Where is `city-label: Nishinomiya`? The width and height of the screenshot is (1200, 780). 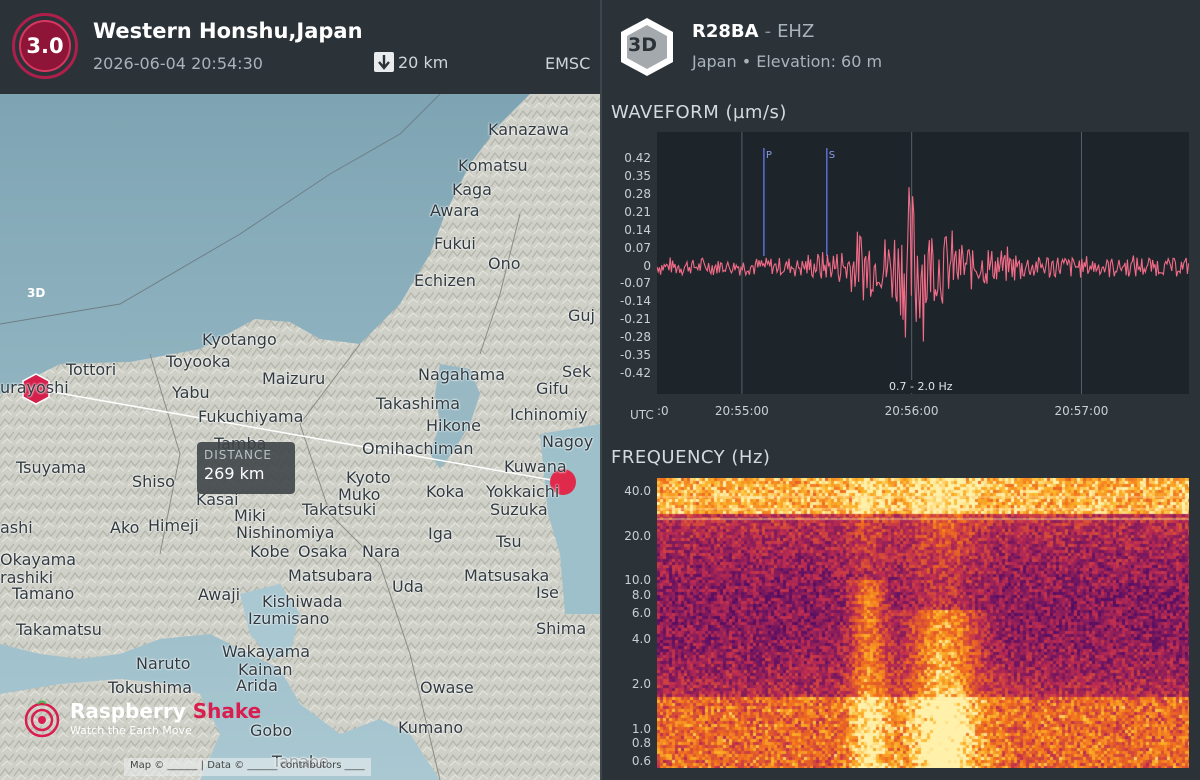
city-label: Nishinomiya is located at coordinates (285, 532).